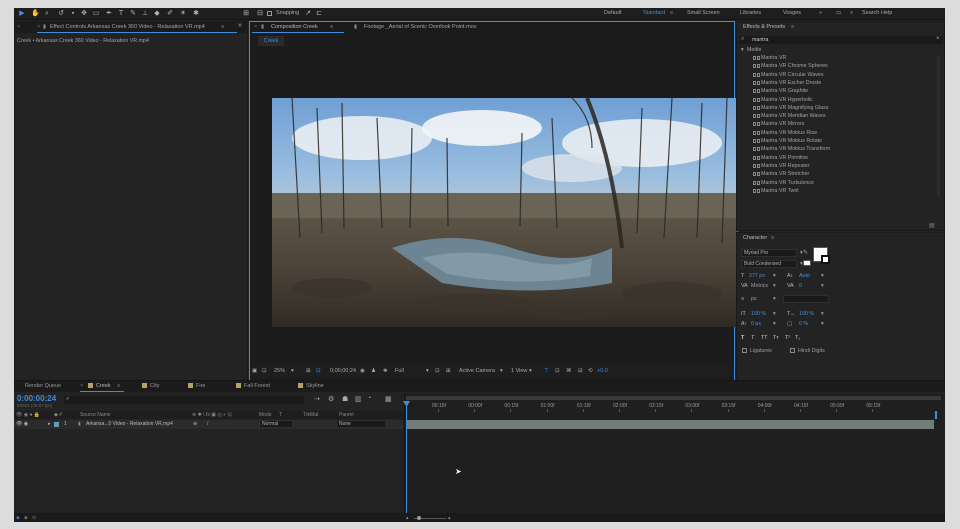 This screenshot has height=529, width=960. What do you see at coordinates (580, 371) in the screenshot?
I see `timeline-icon: ⊟` at bounding box center [580, 371].